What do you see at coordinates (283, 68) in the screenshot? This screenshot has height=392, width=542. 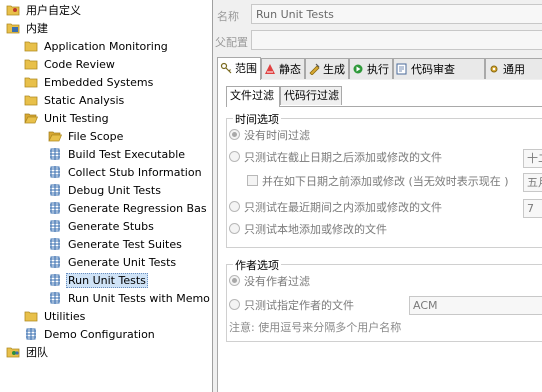 I see `tab-static: 静态` at bounding box center [283, 68].